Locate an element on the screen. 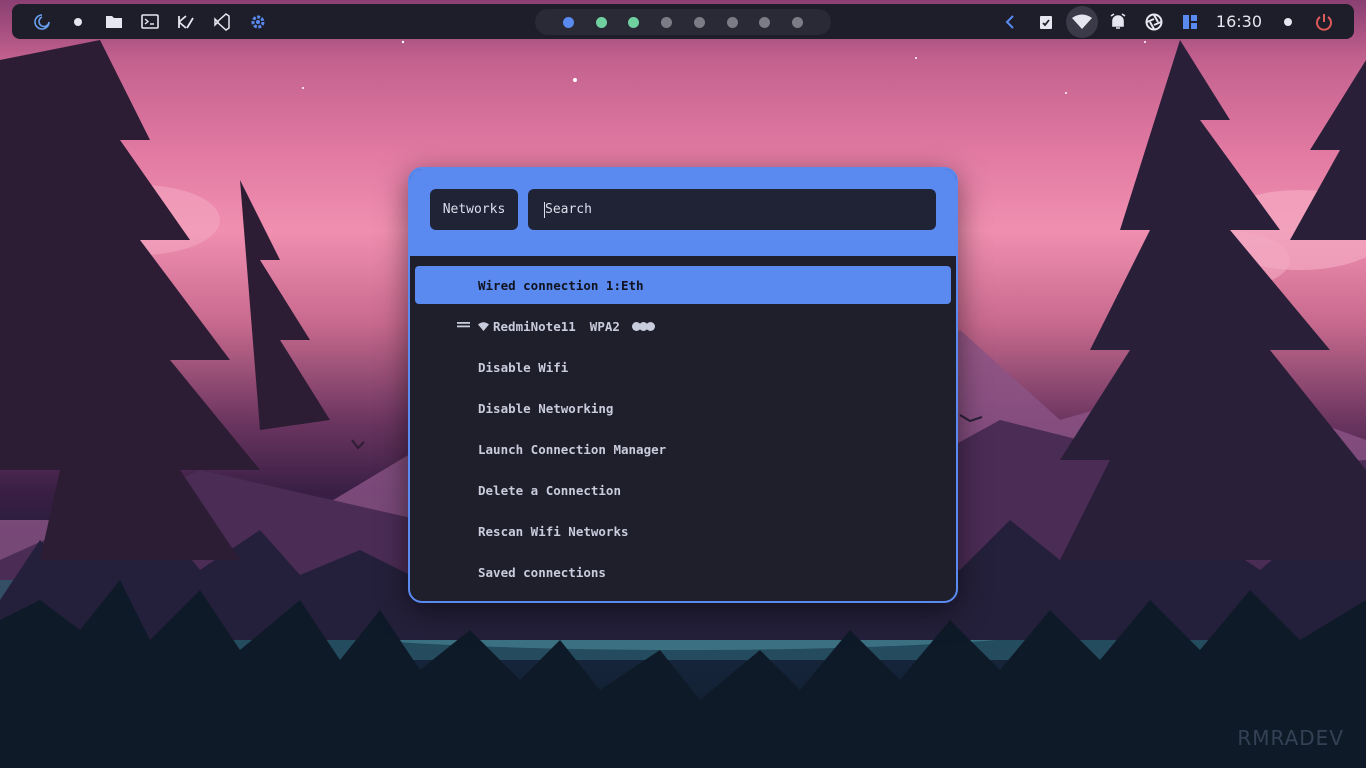 The height and width of the screenshot is (768, 1366). list-item-label: Disable Wifi is located at coordinates (523, 367).